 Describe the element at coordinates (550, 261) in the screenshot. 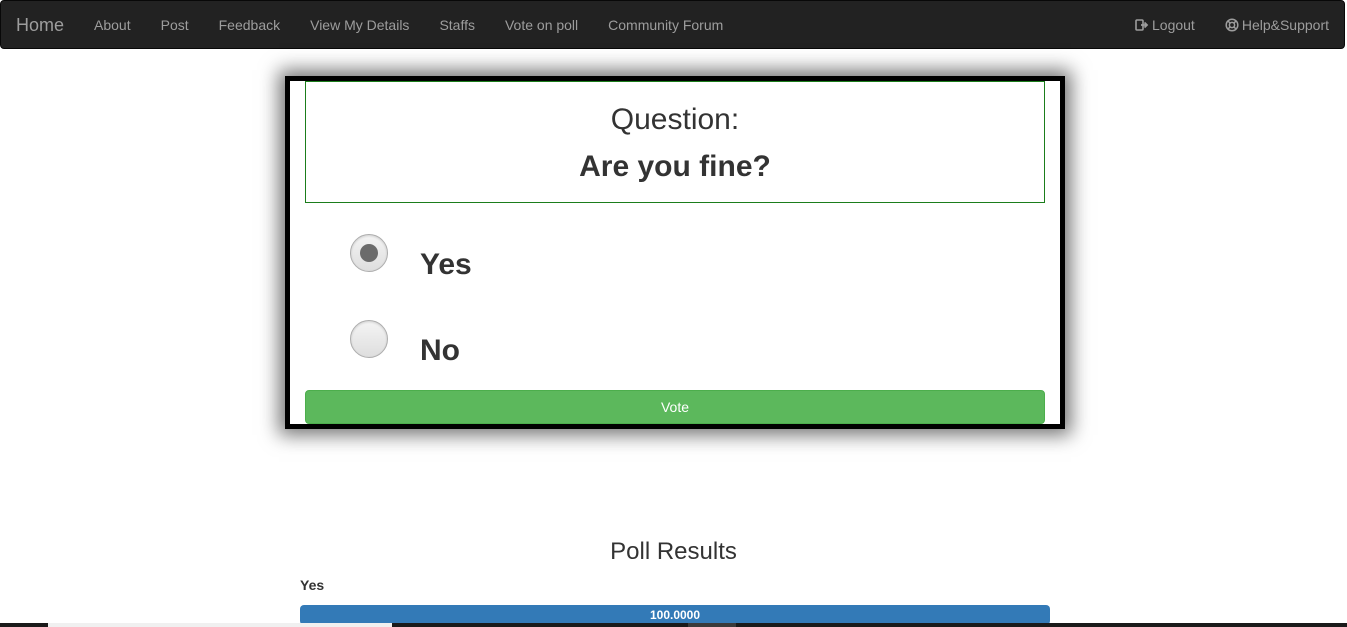

I see `option-yes: Yes` at that location.